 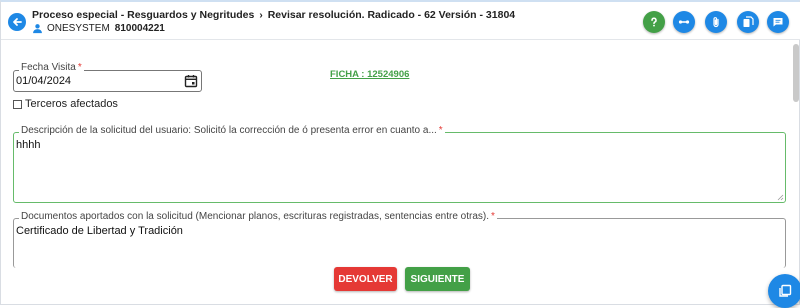 I want to click on siguiente-button: SIGUIENTE, so click(x=437, y=279).